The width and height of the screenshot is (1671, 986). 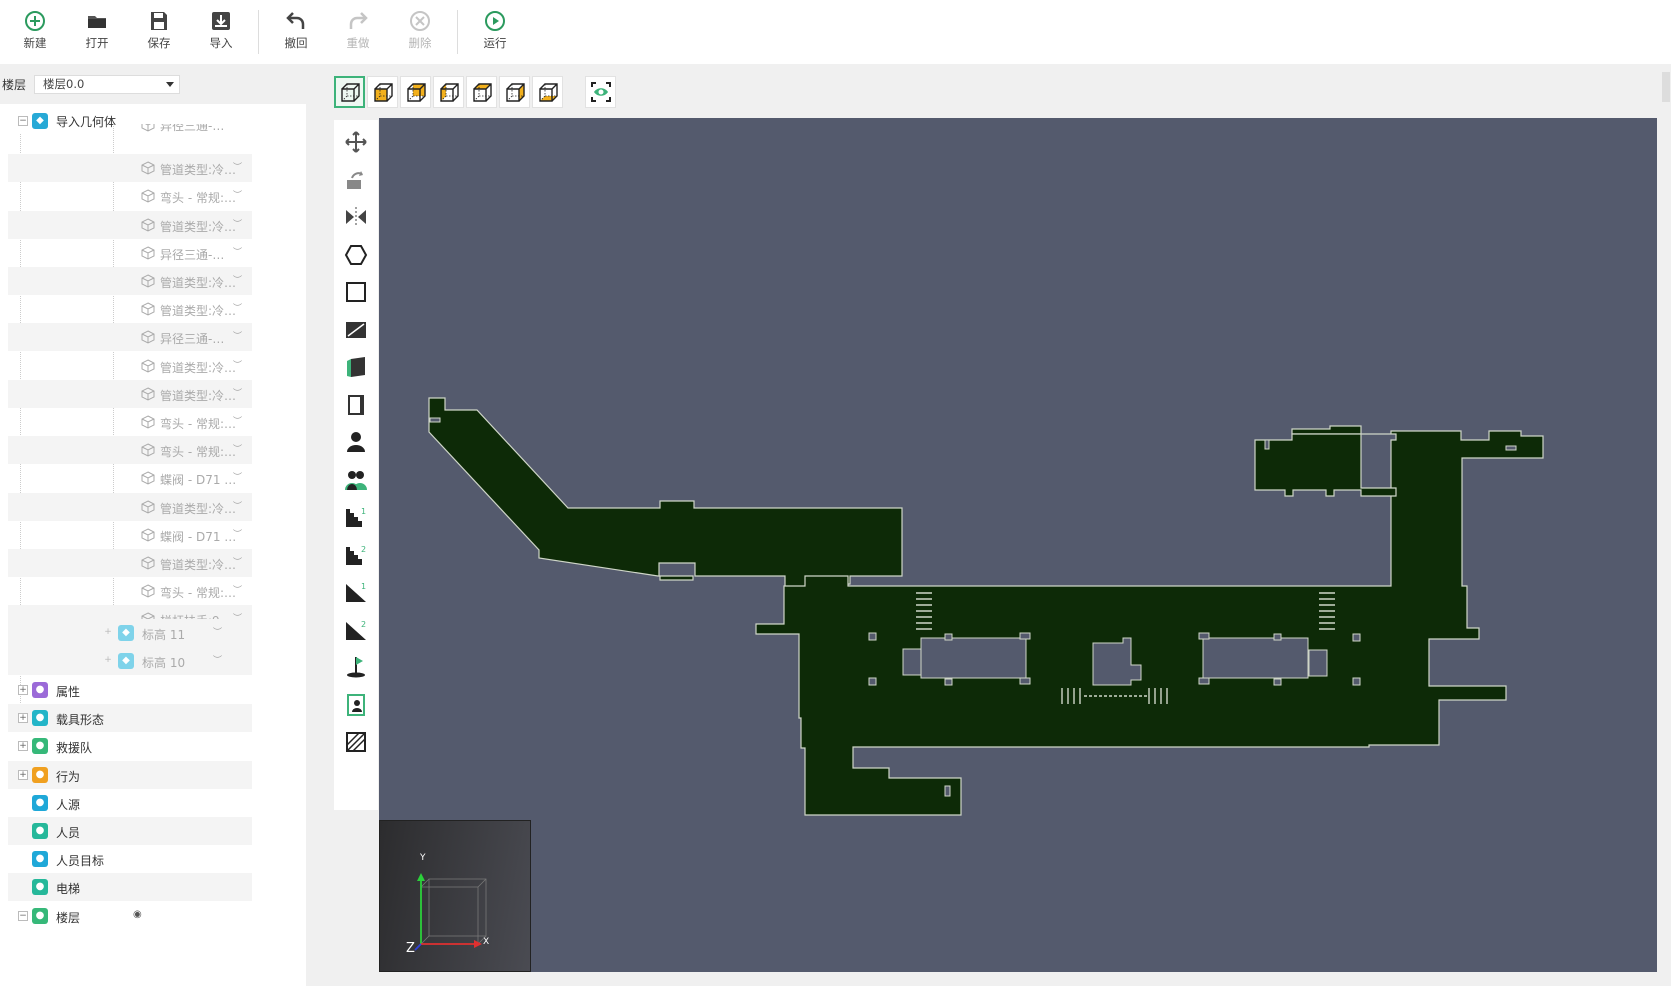 What do you see at coordinates (495, 32) in the screenshot?
I see `run-button: 运行` at bounding box center [495, 32].